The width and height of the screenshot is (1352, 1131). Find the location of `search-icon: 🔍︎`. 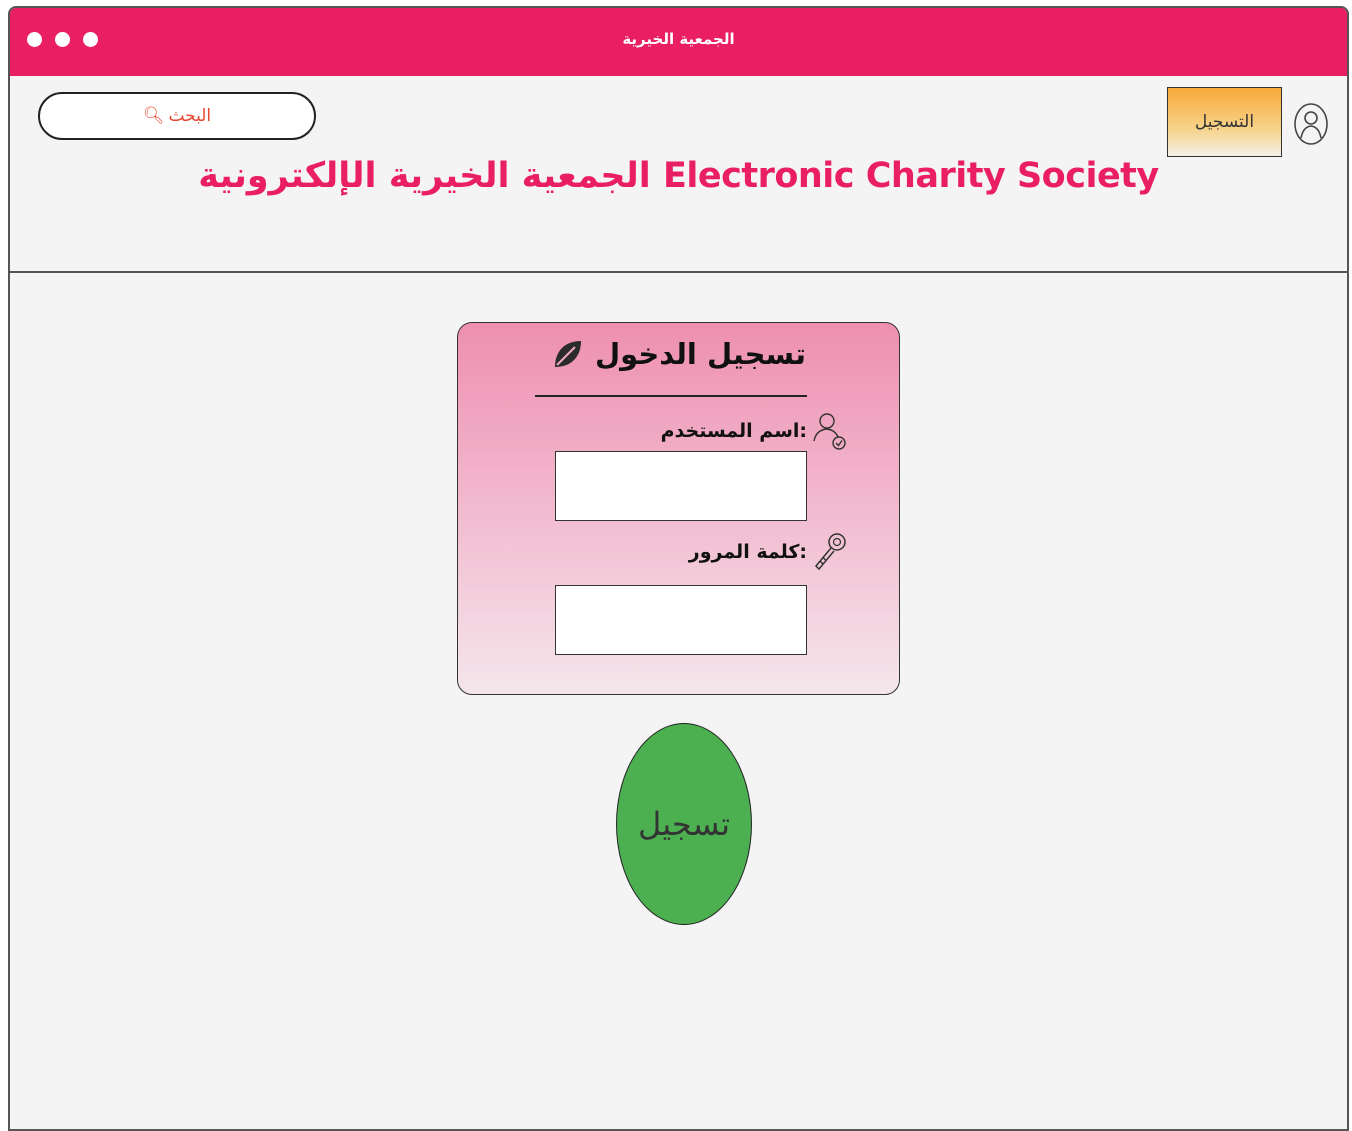

search-icon: 🔍︎ is located at coordinates (153, 116).